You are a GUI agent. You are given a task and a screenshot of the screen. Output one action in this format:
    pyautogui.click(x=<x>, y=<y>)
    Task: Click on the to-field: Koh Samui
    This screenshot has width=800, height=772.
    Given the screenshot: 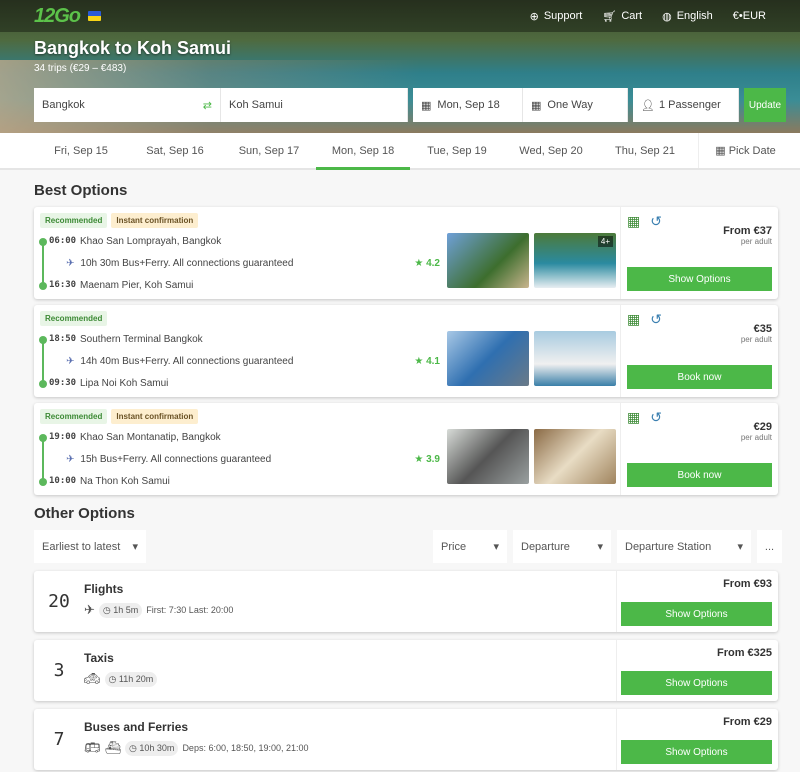 What is the action you would take?
    pyautogui.click(x=314, y=105)
    